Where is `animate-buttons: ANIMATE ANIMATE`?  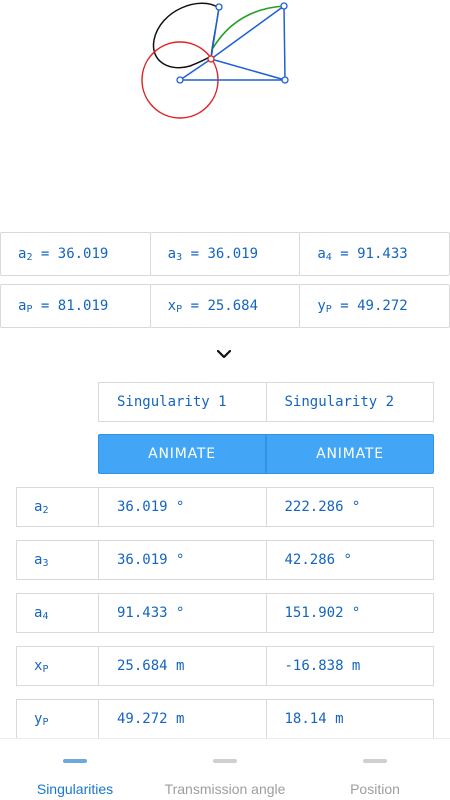 animate-buttons: ANIMATE ANIMATE is located at coordinates (266, 454).